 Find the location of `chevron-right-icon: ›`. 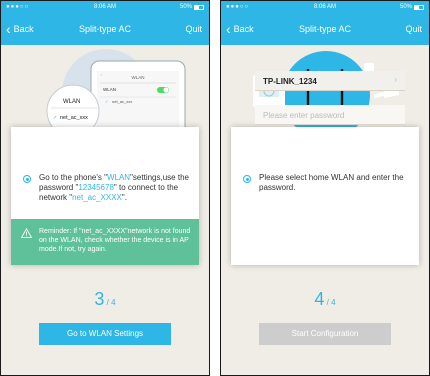

chevron-right-icon: › is located at coordinates (395, 79).